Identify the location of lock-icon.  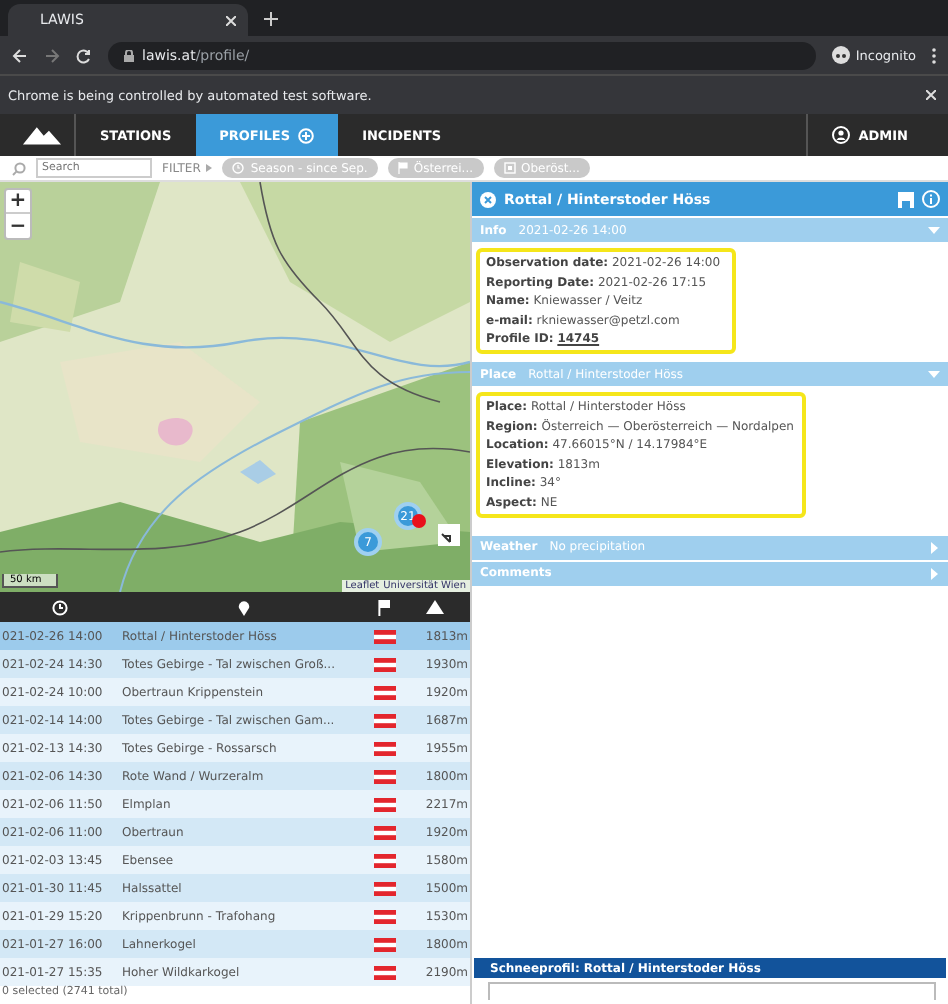
(129, 55).